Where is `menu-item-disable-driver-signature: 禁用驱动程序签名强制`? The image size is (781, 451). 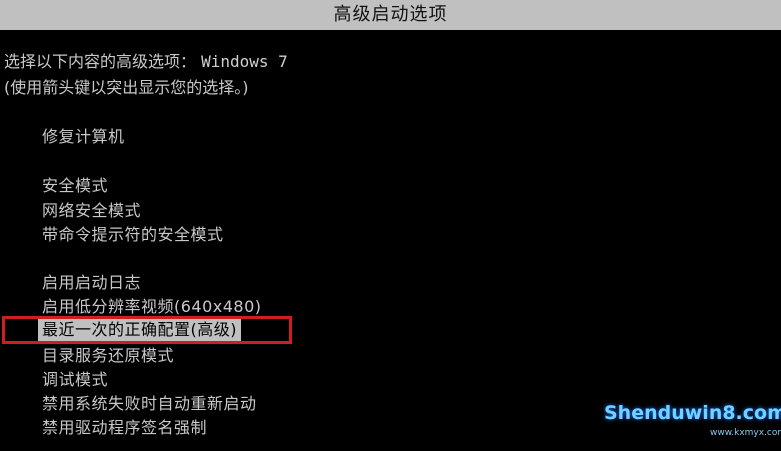 menu-item-disable-driver-signature: 禁用驱动程序签名强制 is located at coordinates (124, 428).